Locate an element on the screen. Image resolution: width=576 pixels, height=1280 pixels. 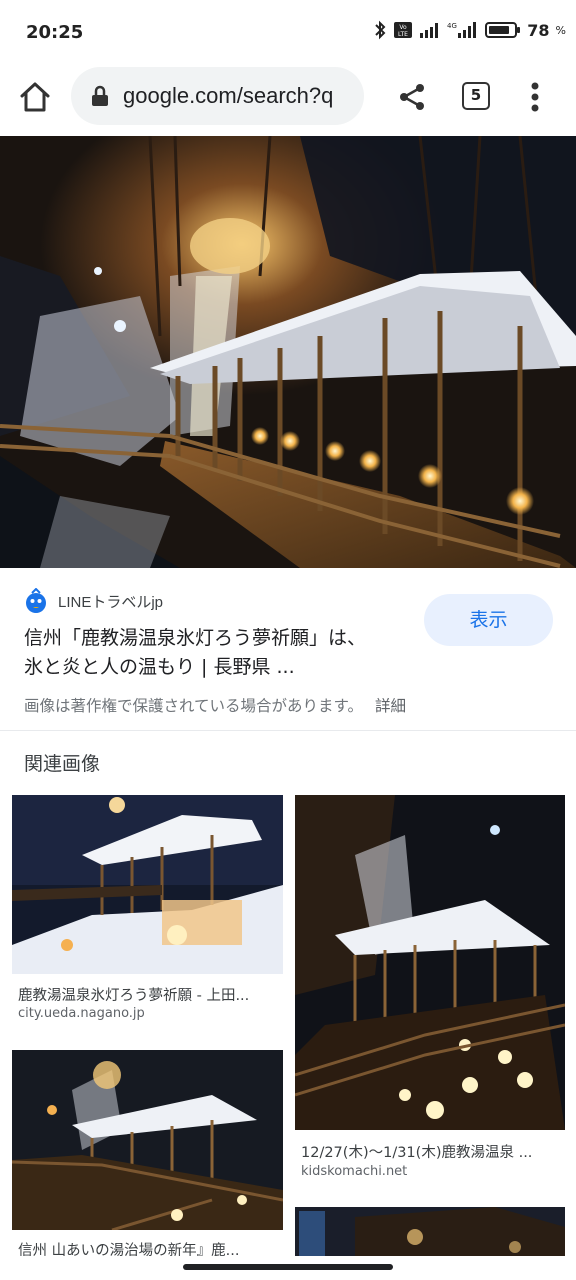
view-button: 表示 is located at coordinates (488, 620).